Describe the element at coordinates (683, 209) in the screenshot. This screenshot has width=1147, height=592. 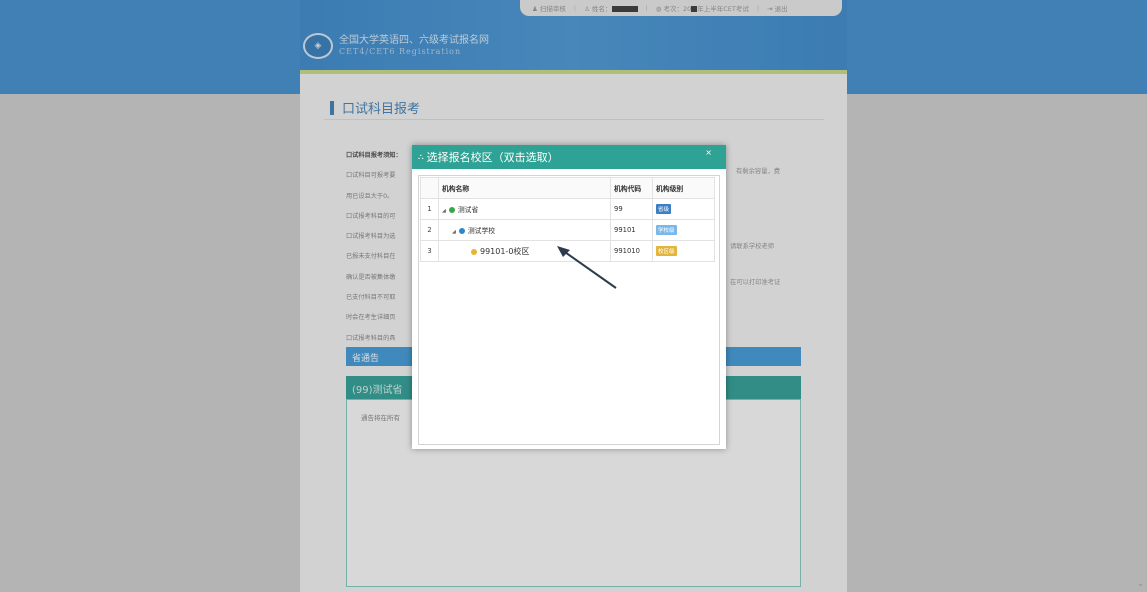
I see `org-level-cell: 省级` at that location.